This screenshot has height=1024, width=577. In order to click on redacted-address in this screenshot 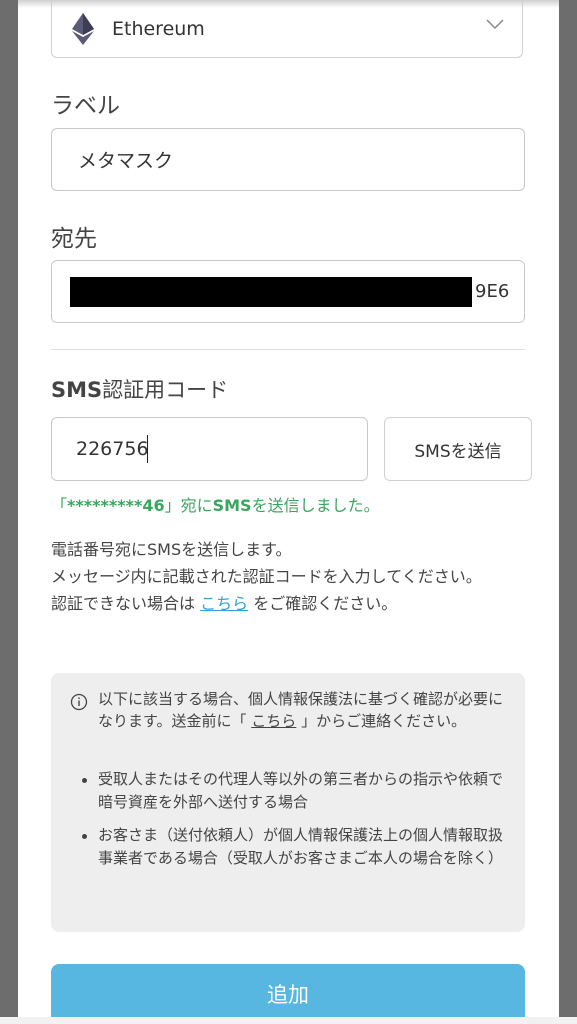, I will do `click(271, 292)`.